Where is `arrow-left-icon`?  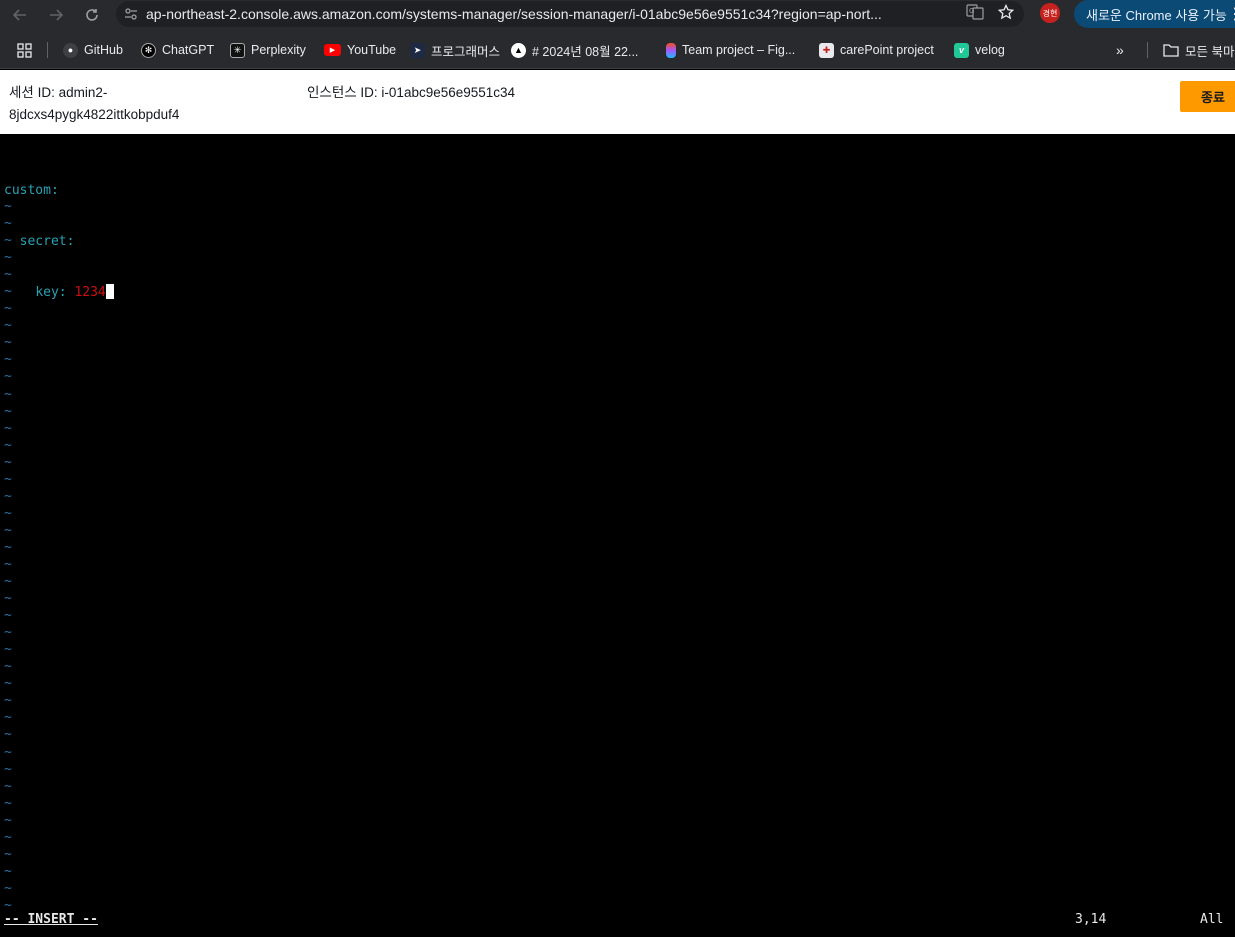 arrow-left-icon is located at coordinates (19, 15).